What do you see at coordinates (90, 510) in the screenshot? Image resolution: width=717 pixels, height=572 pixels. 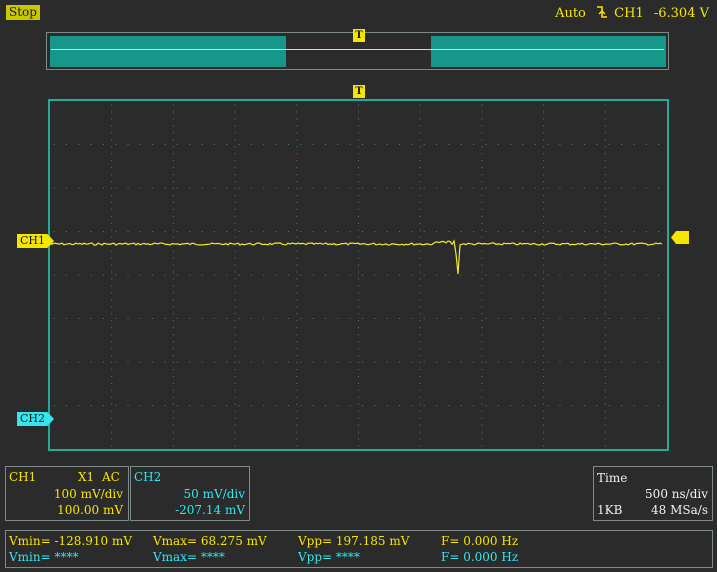 I see `ch1-offset: 100.00 mV` at bounding box center [90, 510].